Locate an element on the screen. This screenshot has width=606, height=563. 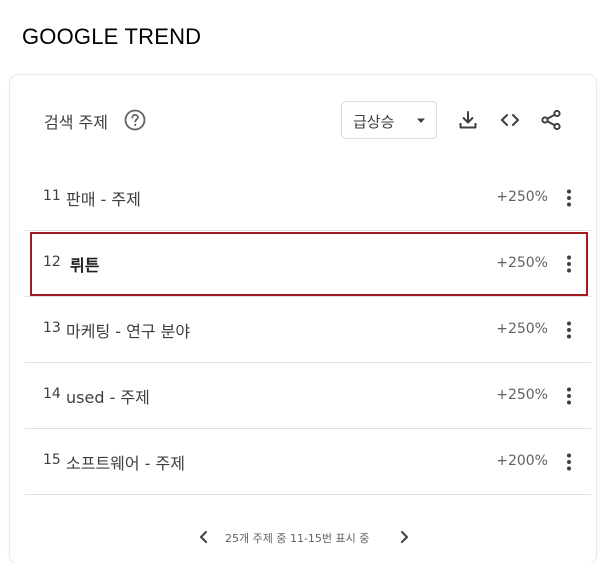
topic-rank: 15 is located at coordinates (52, 460).